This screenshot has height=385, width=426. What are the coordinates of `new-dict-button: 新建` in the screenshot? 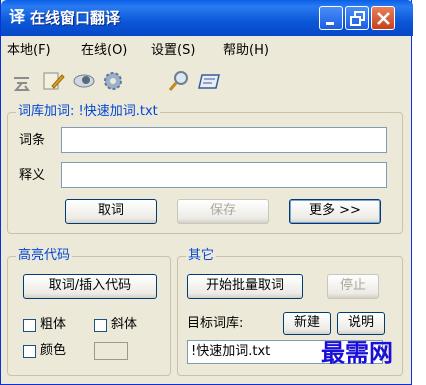 It's located at (307, 323).